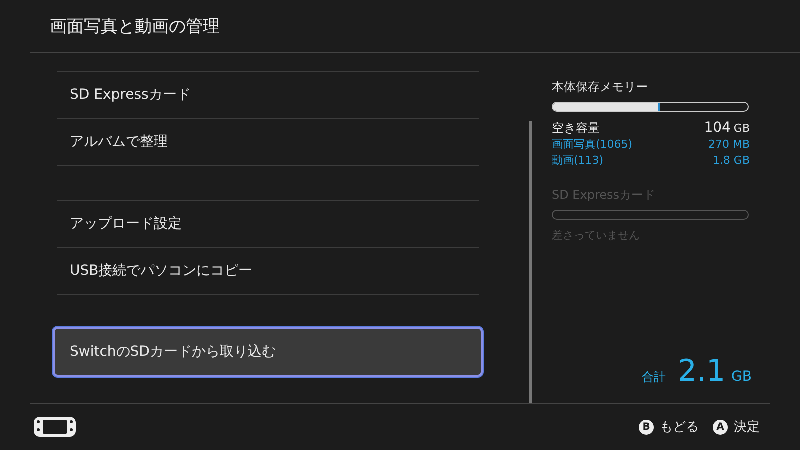  Describe the element at coordinates (729, 145) in the screenshot. I see `usage-value: 270 MB` at that location.